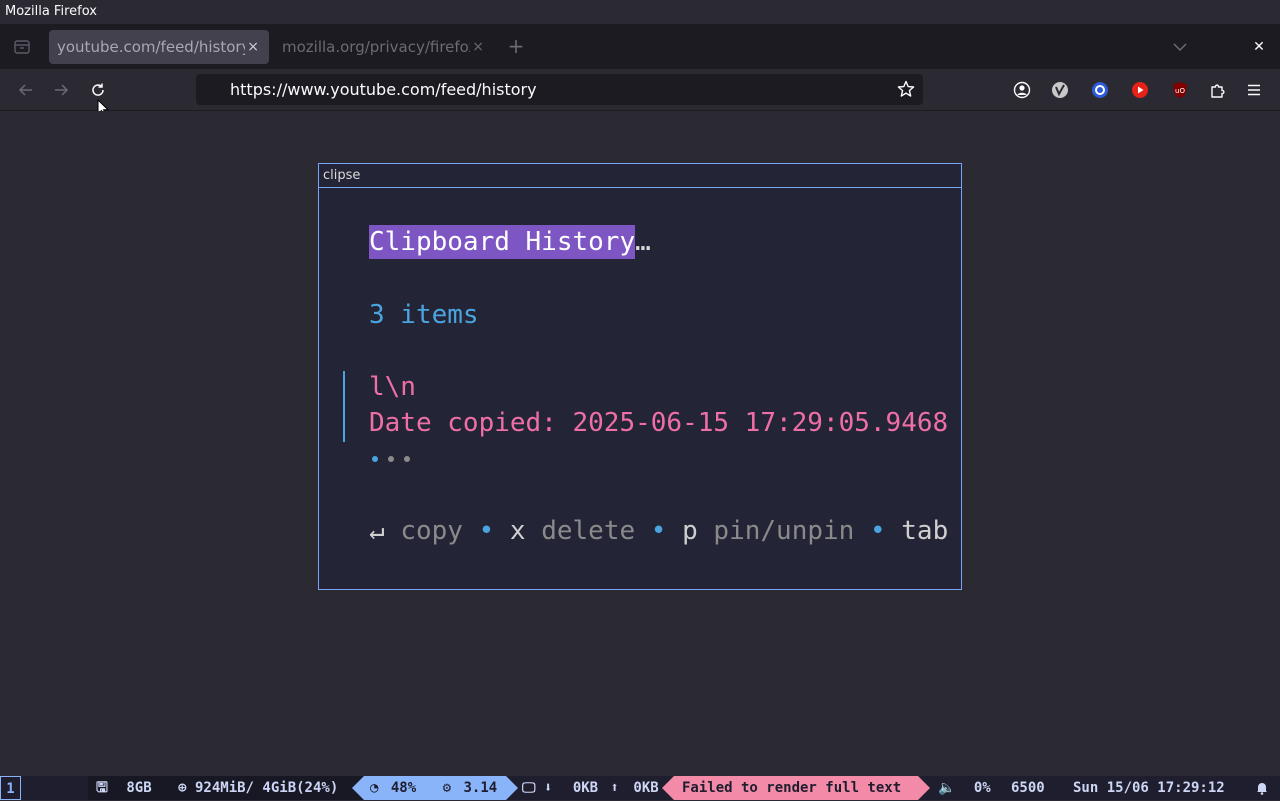  Describe the element at coordinates (182, 788) in the screenshot. I see `memory-icon: ⊕` at that location.